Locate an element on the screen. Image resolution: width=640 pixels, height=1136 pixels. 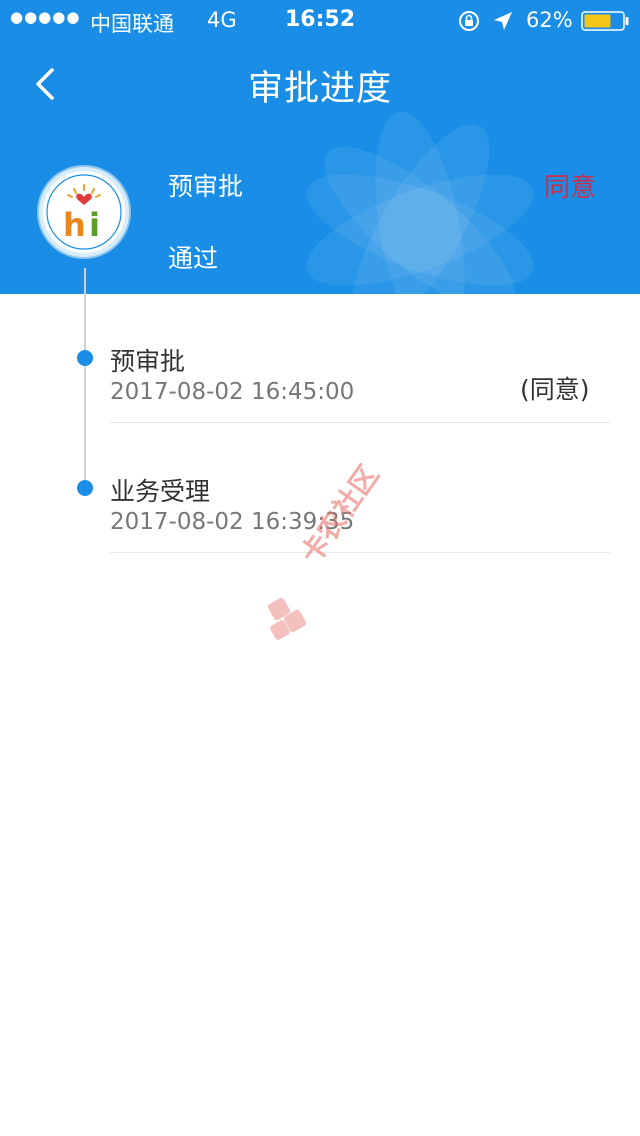
timeline-result: (同意) is located at coordinates (555, 389).